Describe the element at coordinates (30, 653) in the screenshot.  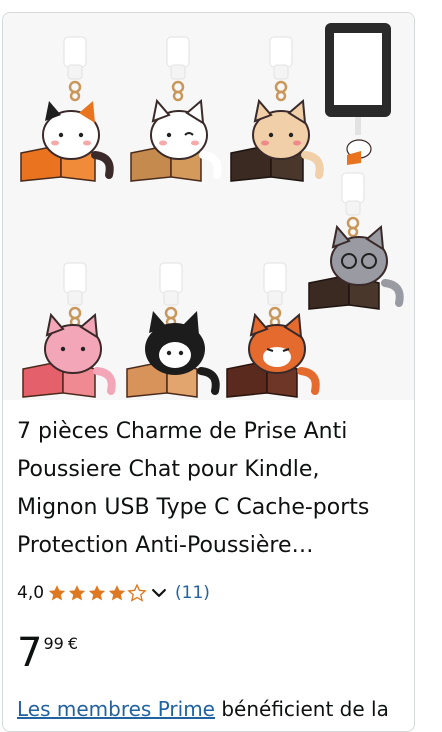
I see `price-whole: 7` at that location.